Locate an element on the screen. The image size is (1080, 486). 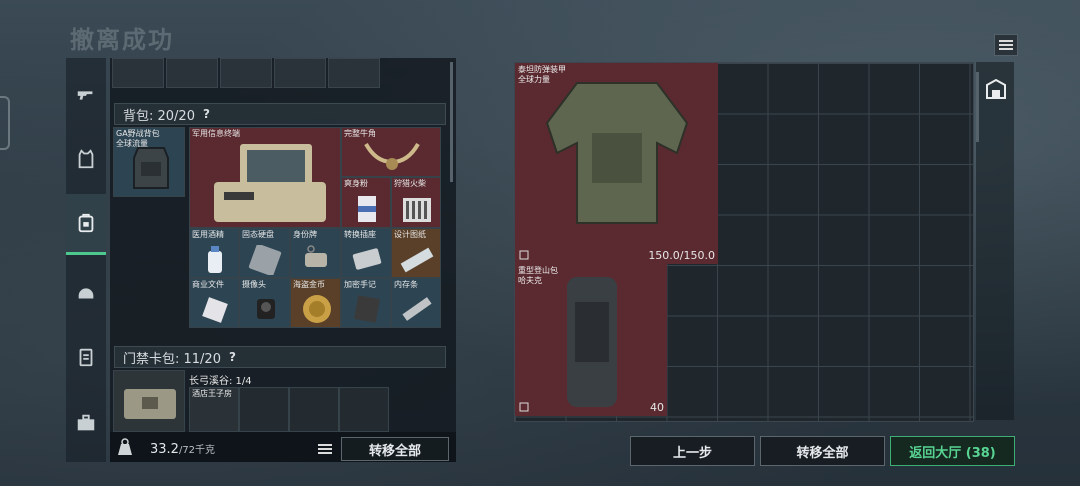
backpack-item-icon is located at coordinates (151, 168).